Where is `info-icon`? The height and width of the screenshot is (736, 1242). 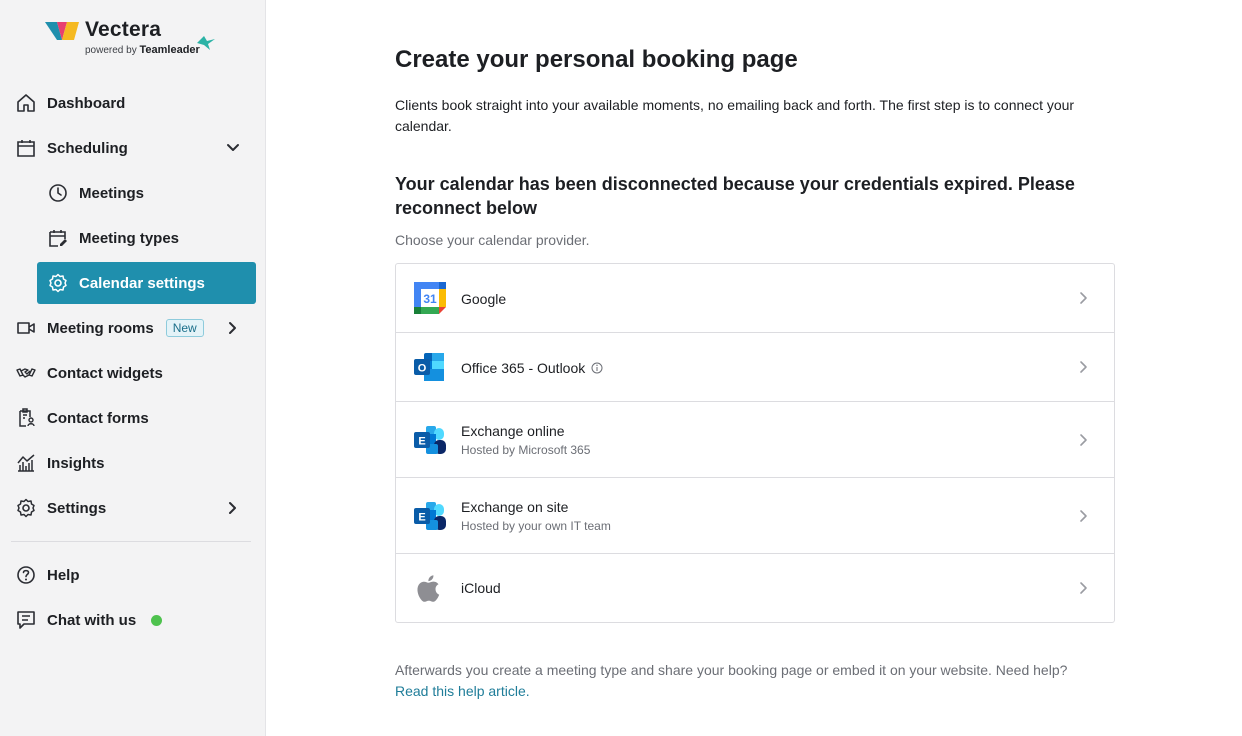 info-icon is located at coordinates (597, 368).